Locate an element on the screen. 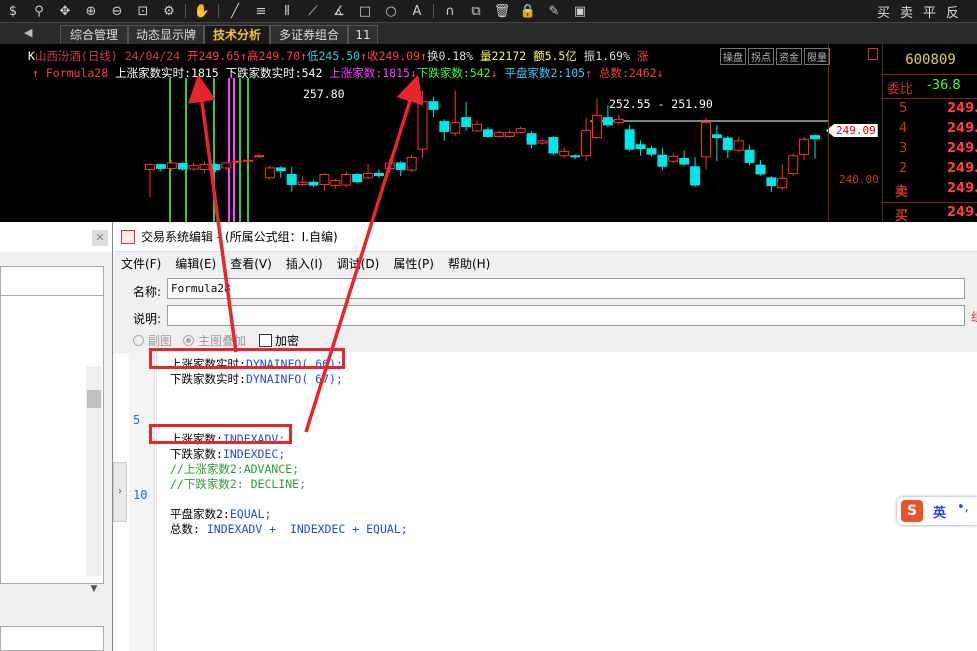 The image size is (977, 651). zoom-out-icon: ⊖ is located at coordinates (117, 11).